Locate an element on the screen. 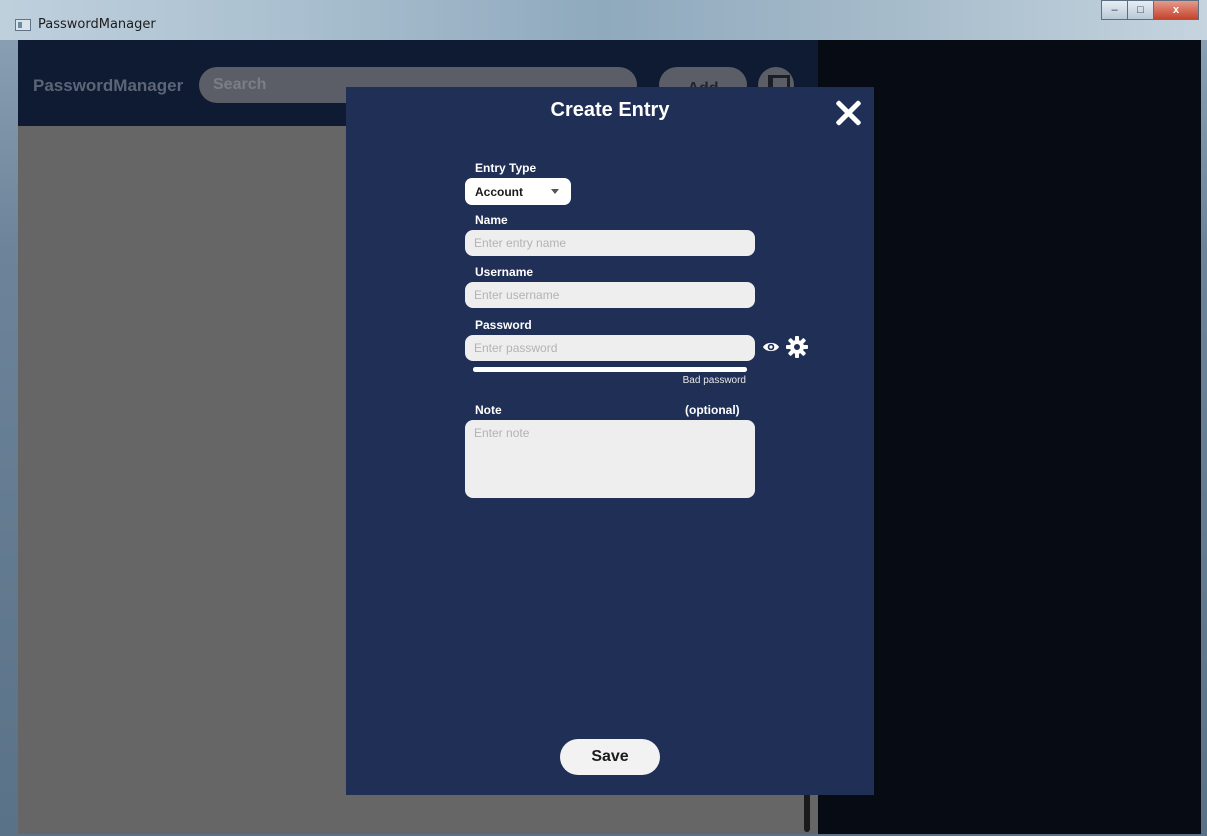  username-label: Username is located at coordinates (504, 272).